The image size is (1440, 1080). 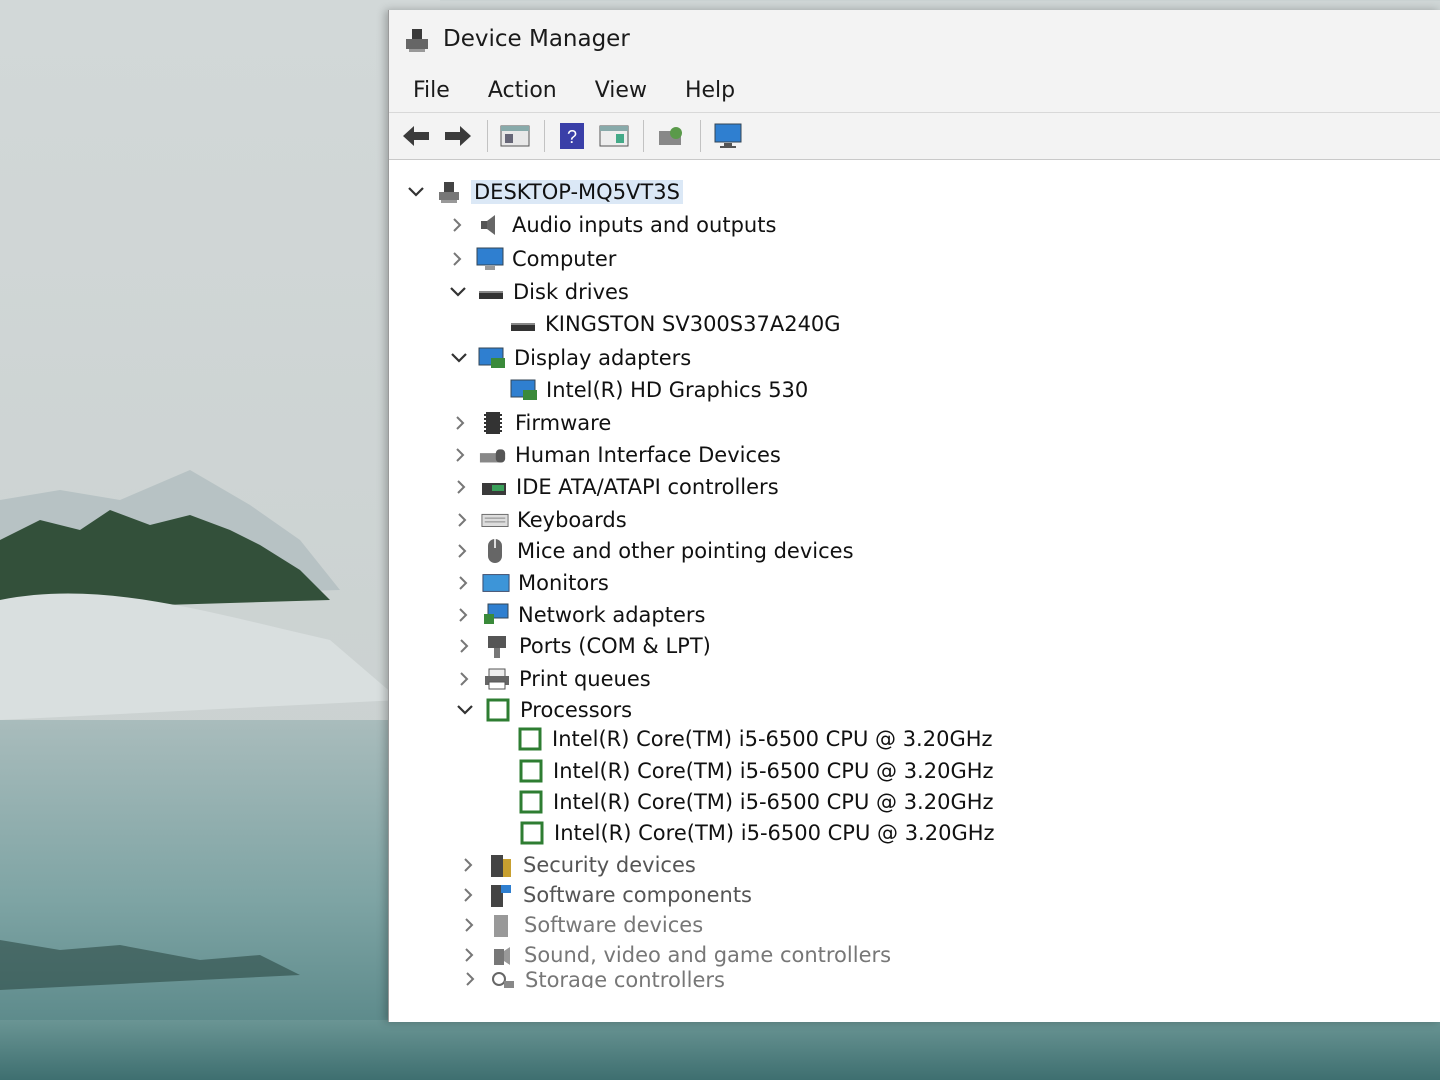 What do you see at coordinates (685, 551) in the screenshot?
I see `tree-node-label: Mice and other pointing devices` at bounding box center [685, 551].